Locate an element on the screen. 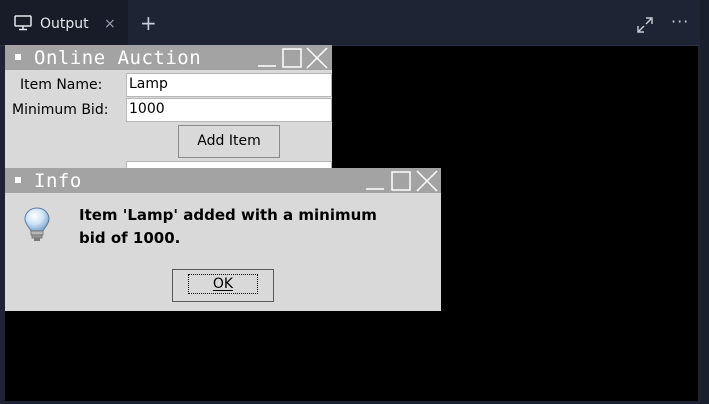 The height and width of the screenshot is (404, 709). ok-button-label: OK is located at coordinates (223, 284).